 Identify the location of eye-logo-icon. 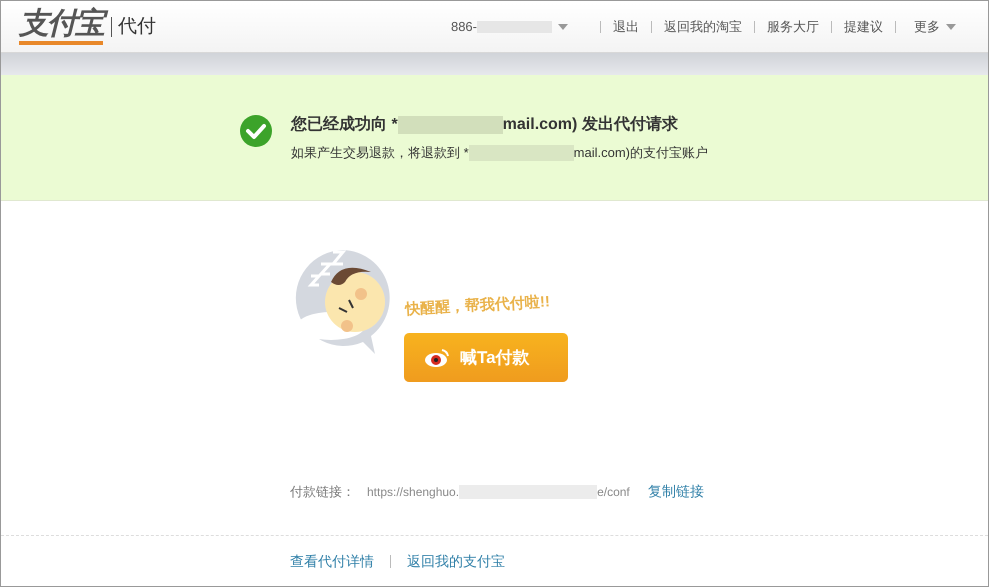
(437, 358).